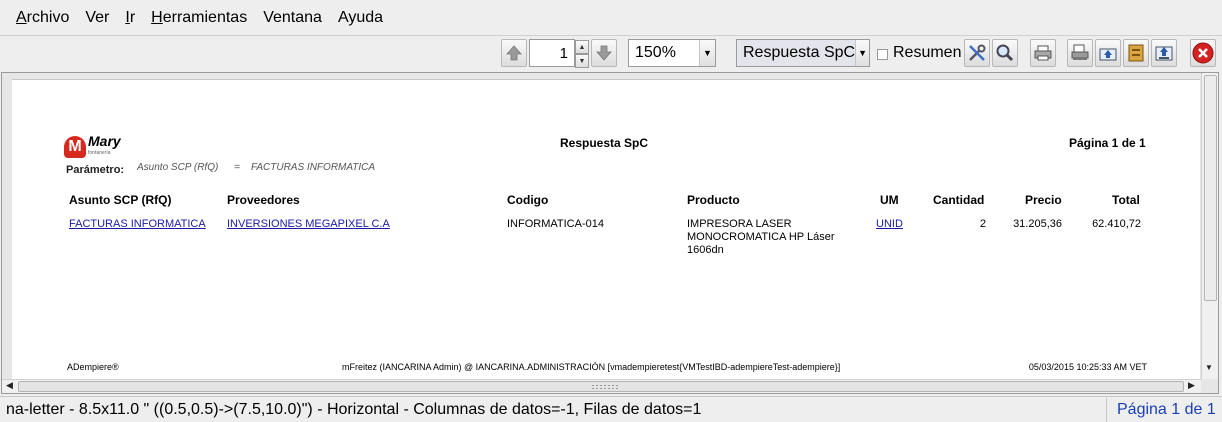  Describe the element at coordinates (555, 224) in the screenshot. I see `row-code: INFORMATICA-014` at that location.